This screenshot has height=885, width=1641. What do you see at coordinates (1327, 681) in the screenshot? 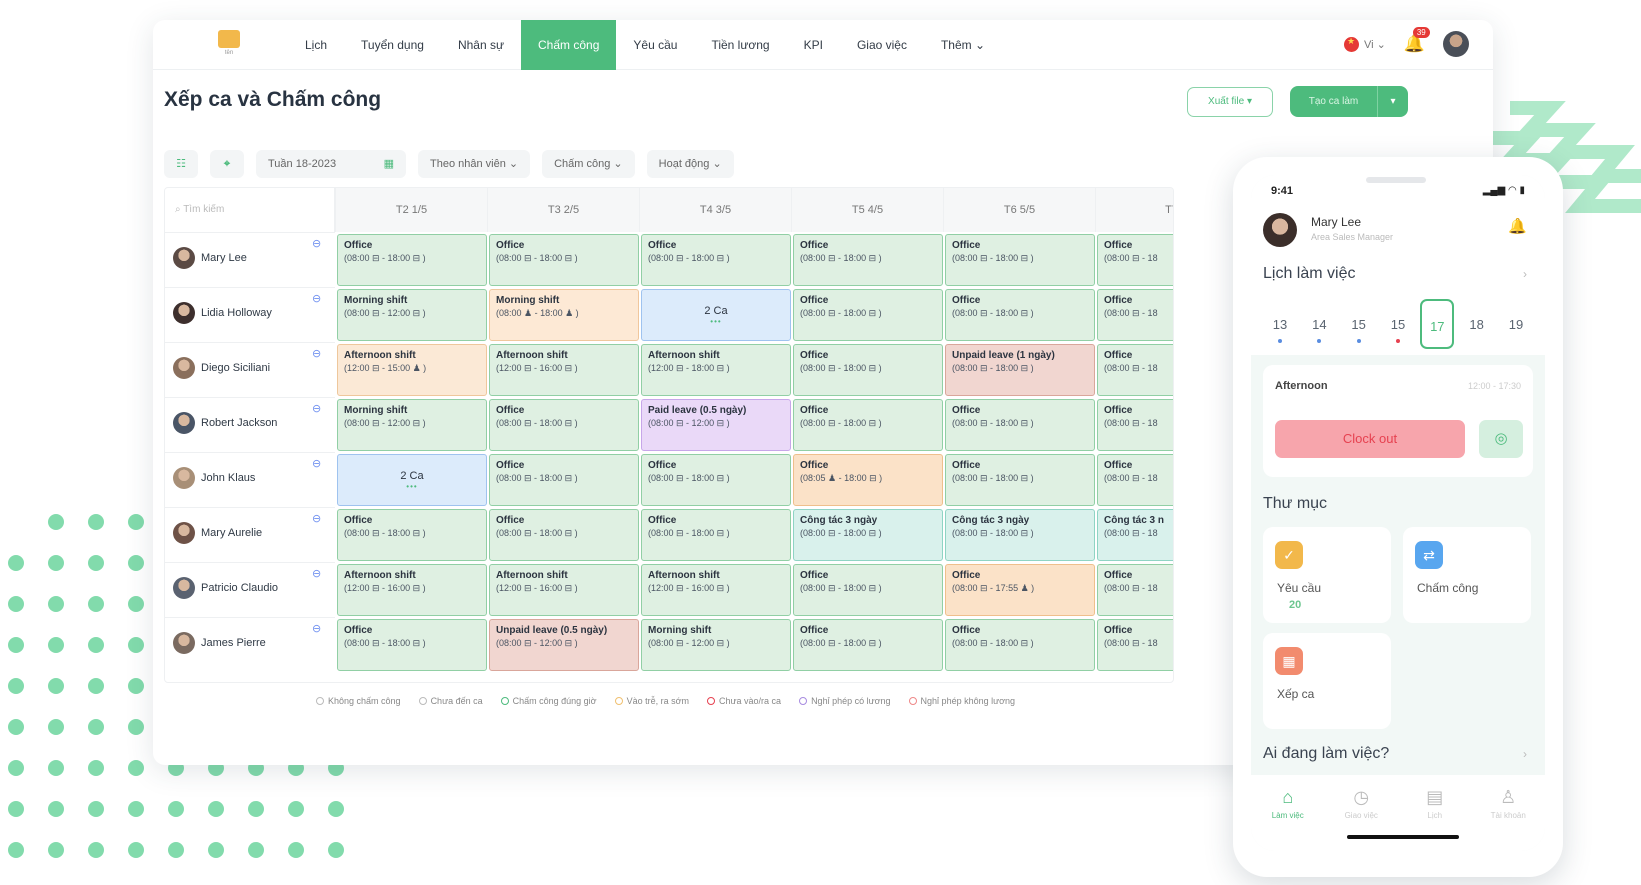
I see `folder-tile: ▦ Xếp ca` at bounding box center [1327, 681].